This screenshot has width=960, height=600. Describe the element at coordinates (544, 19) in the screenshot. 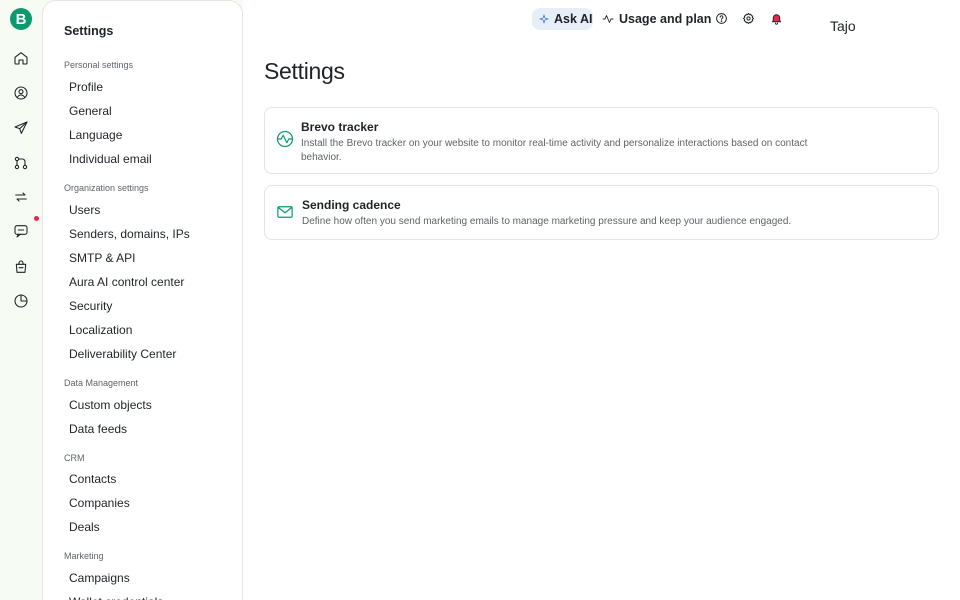

I see `sparkle-icon` at that location.